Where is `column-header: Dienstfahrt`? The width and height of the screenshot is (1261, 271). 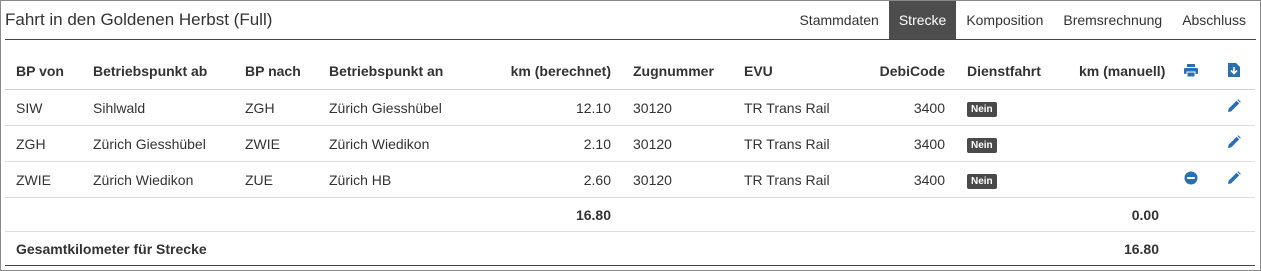 column-header: Dienstfahrt is located at coordinates (1012, 71).